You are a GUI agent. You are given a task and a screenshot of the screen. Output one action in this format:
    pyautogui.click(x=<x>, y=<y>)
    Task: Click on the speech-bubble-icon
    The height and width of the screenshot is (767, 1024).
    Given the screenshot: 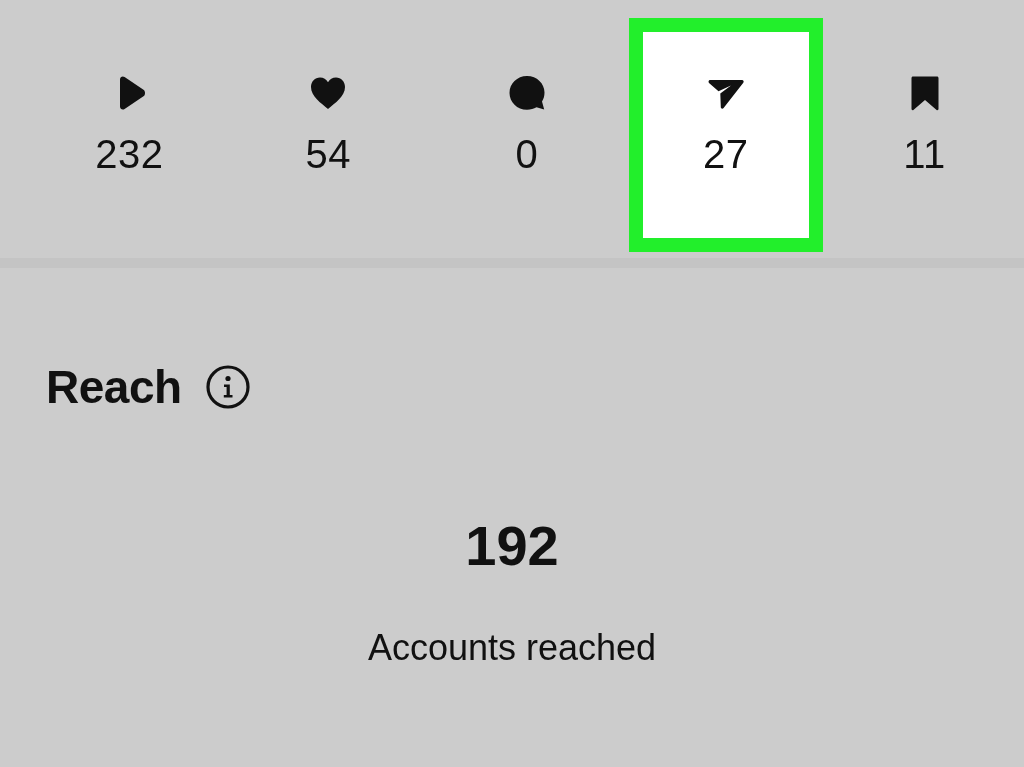 What is the action you would take?
    pyautogui.click(x=527, y=93)
    